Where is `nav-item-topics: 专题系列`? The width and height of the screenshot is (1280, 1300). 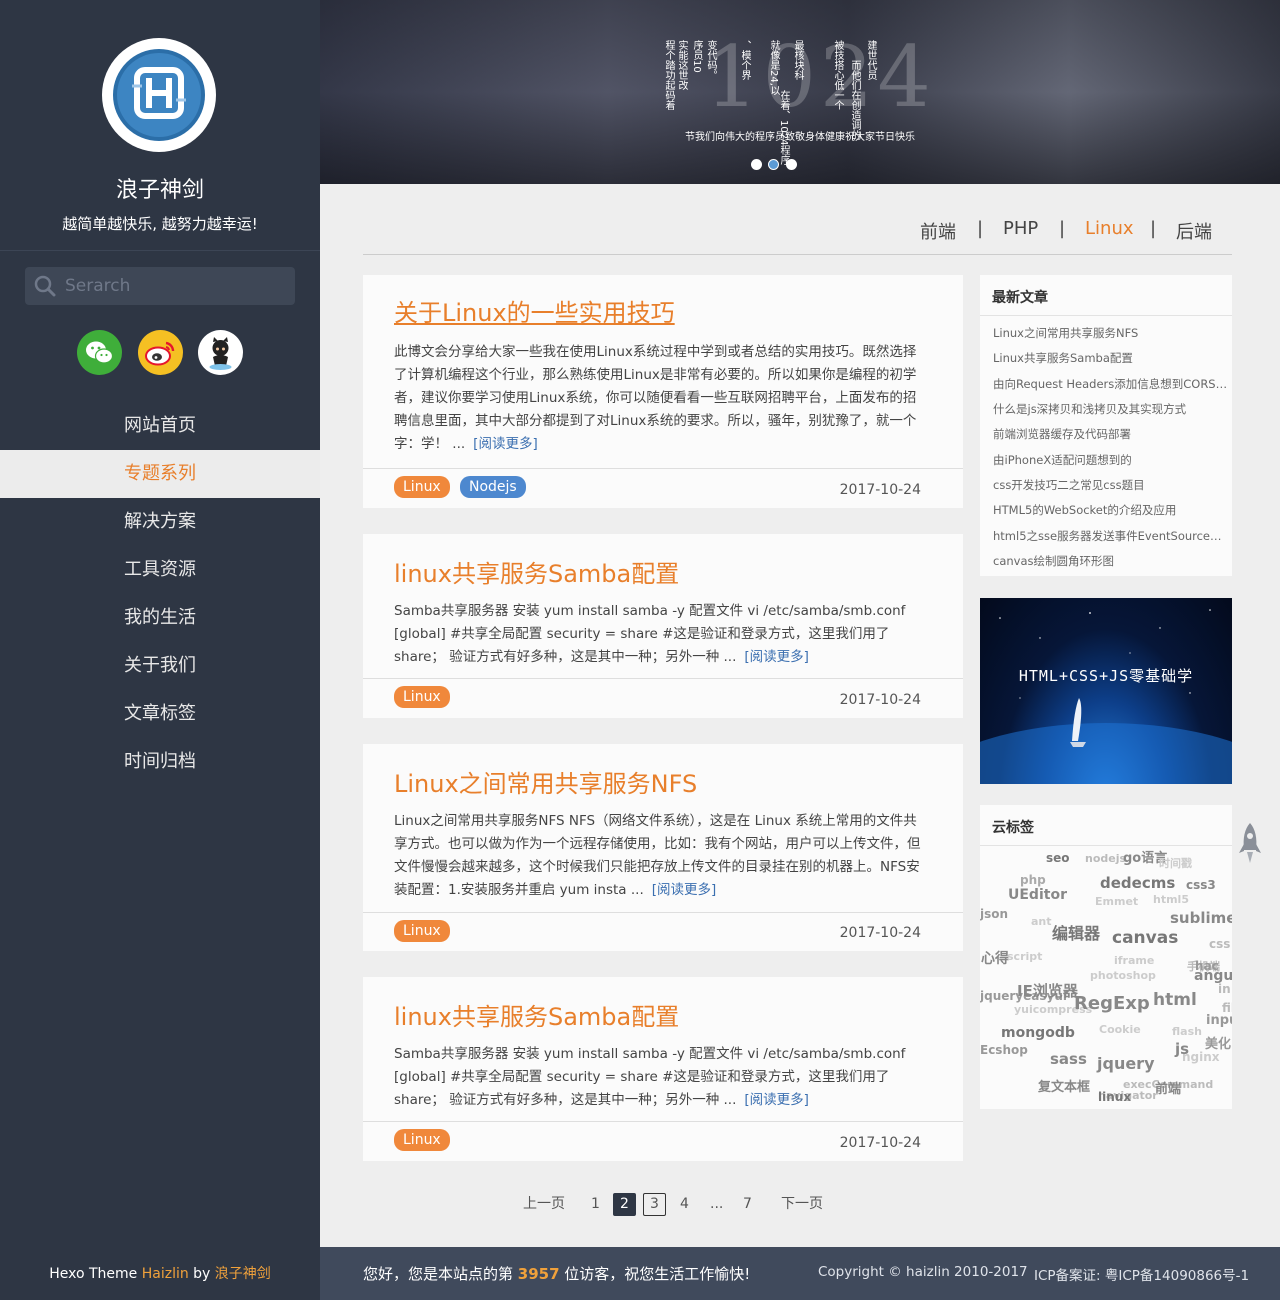 nav-item-topics: 专题系列 is located at coordinates (160, 474).